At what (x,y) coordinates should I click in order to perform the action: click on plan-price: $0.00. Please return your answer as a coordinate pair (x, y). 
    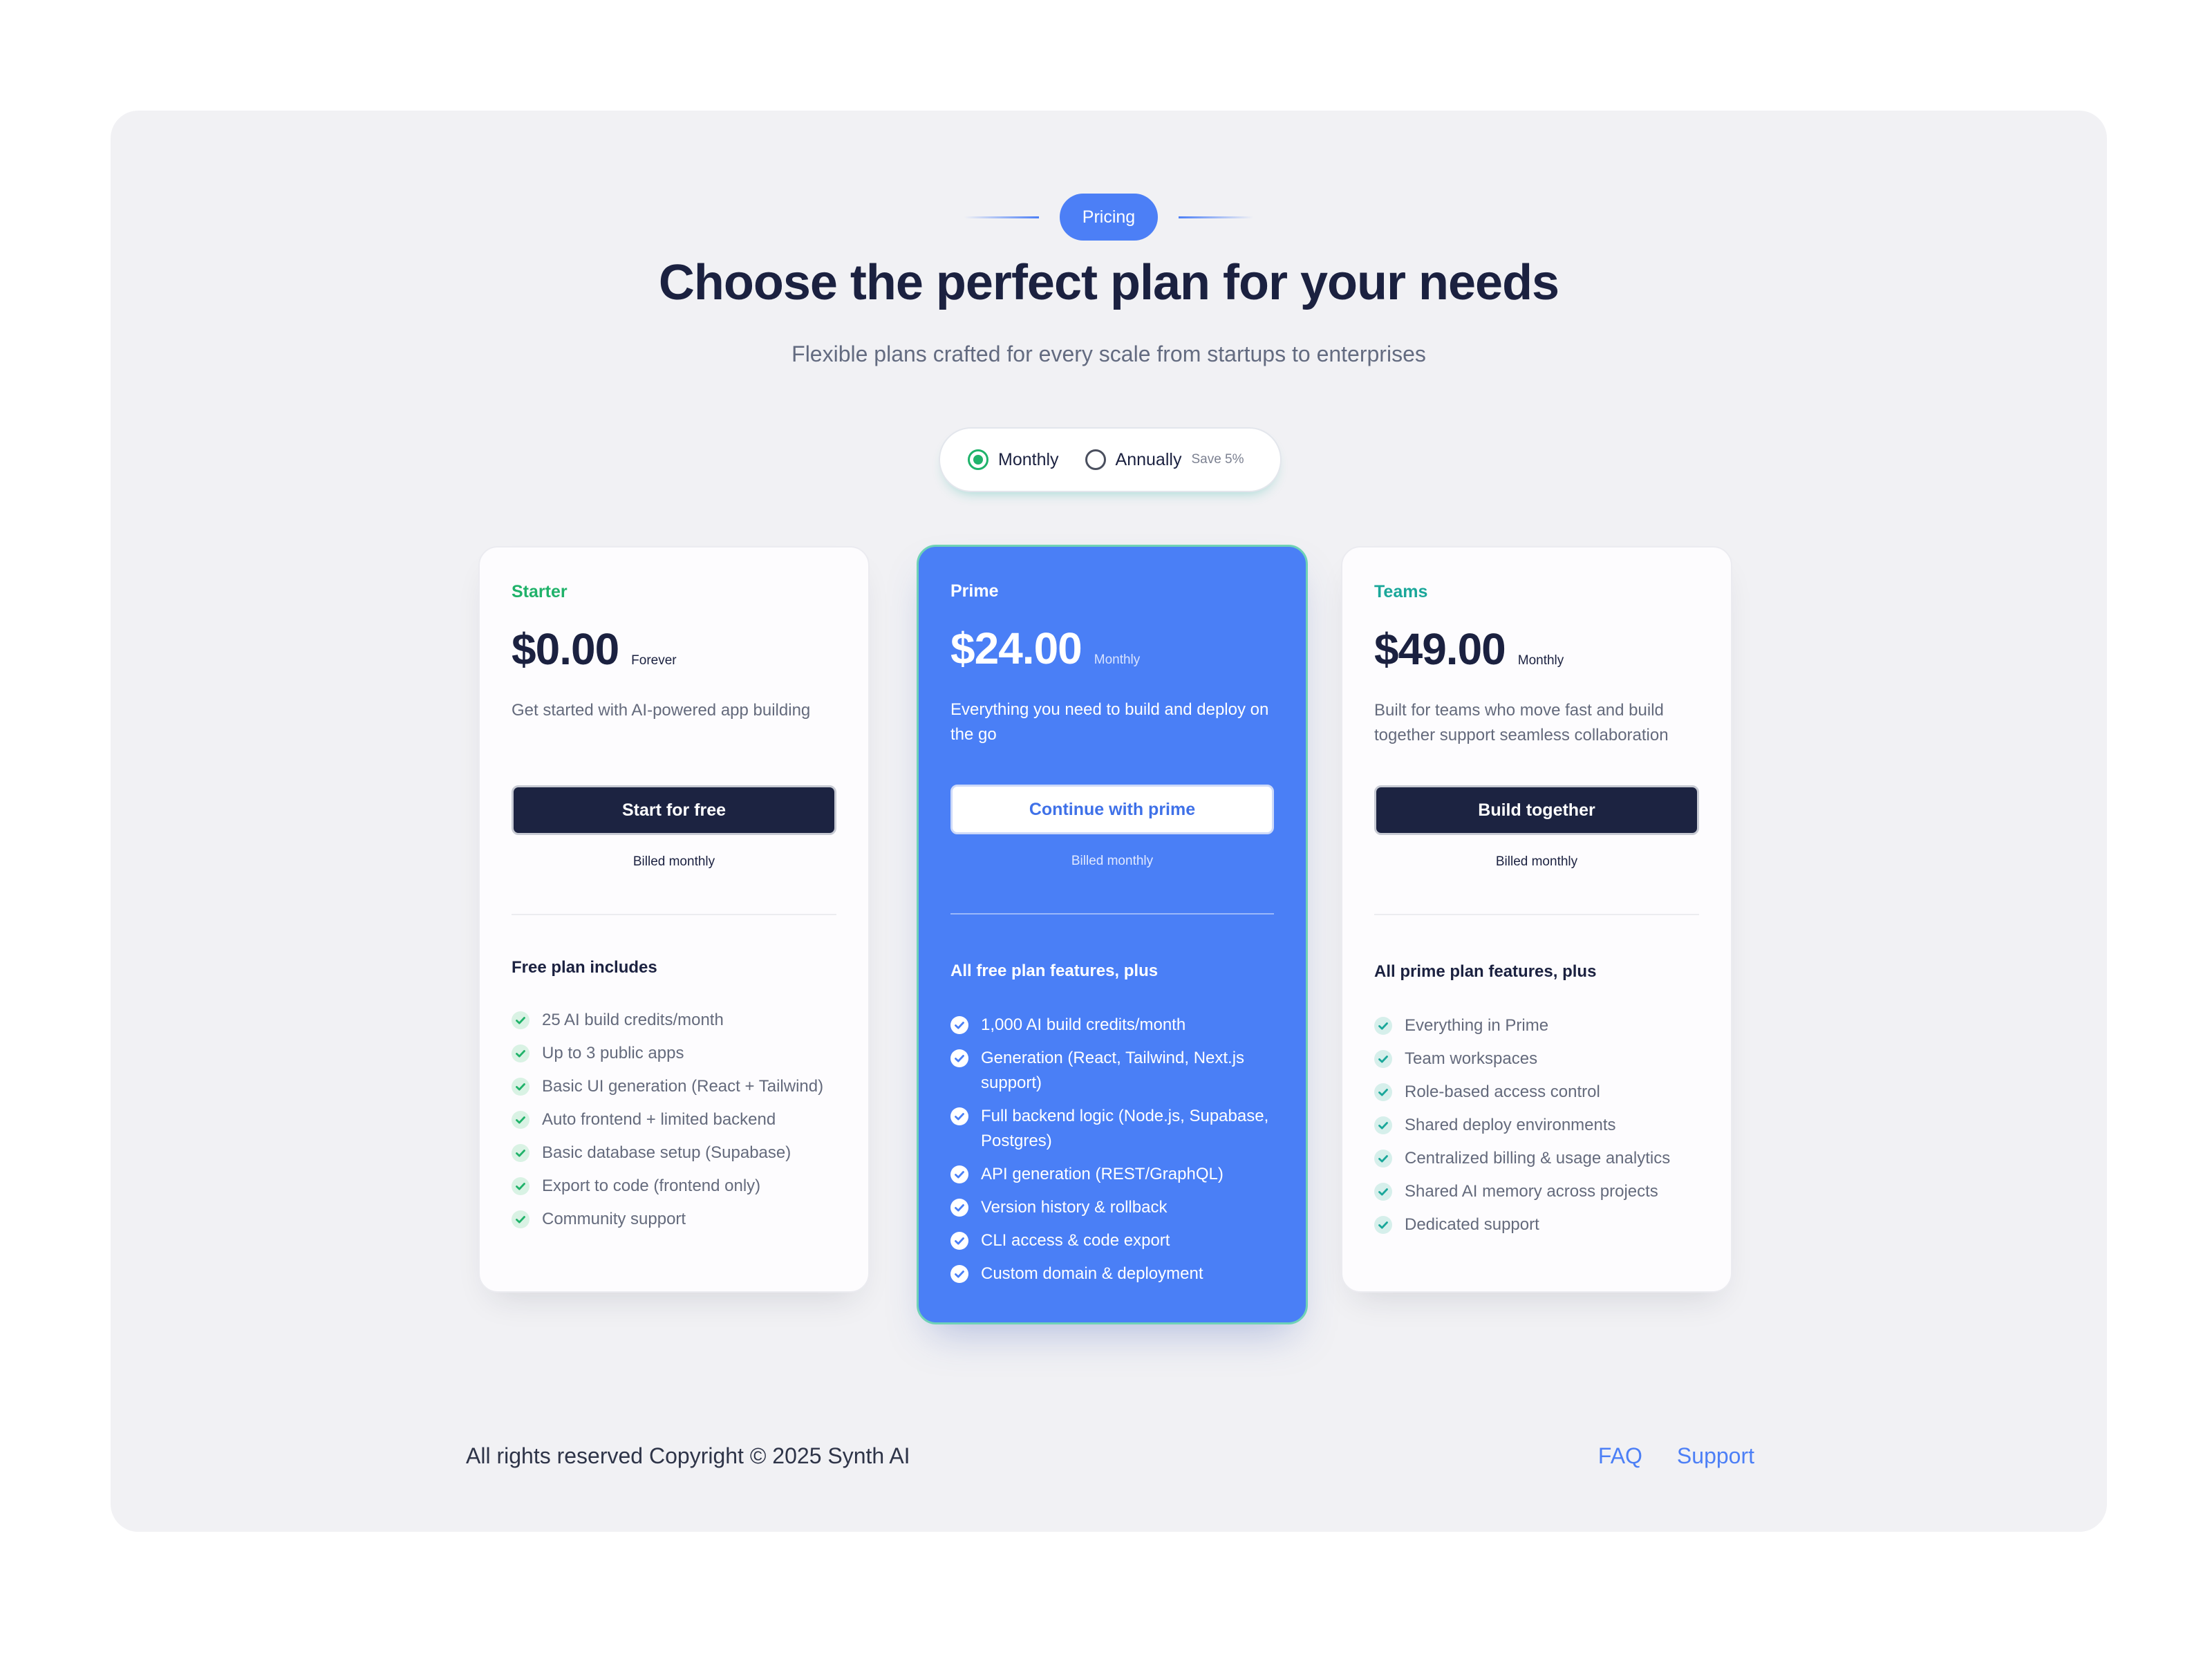
    Looking at the image, I should click on (565, 649).